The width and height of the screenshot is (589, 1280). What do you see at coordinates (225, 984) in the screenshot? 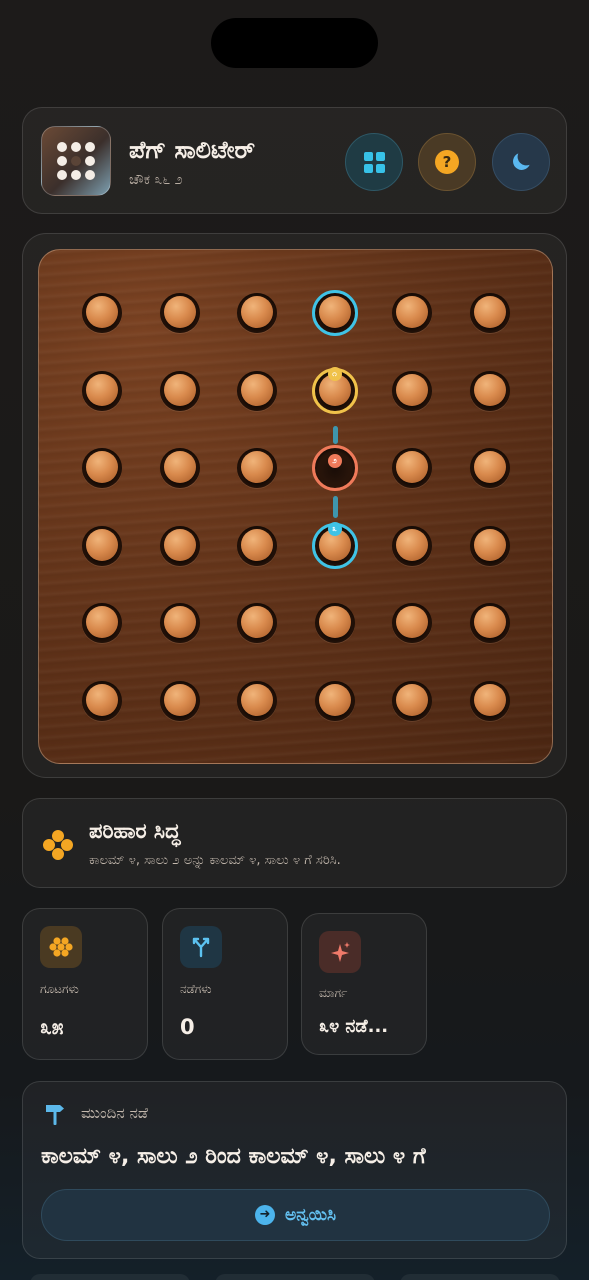
I see `stat-card-moves: ನಡೆಗಳು 0` at bounding box center [225, 984].